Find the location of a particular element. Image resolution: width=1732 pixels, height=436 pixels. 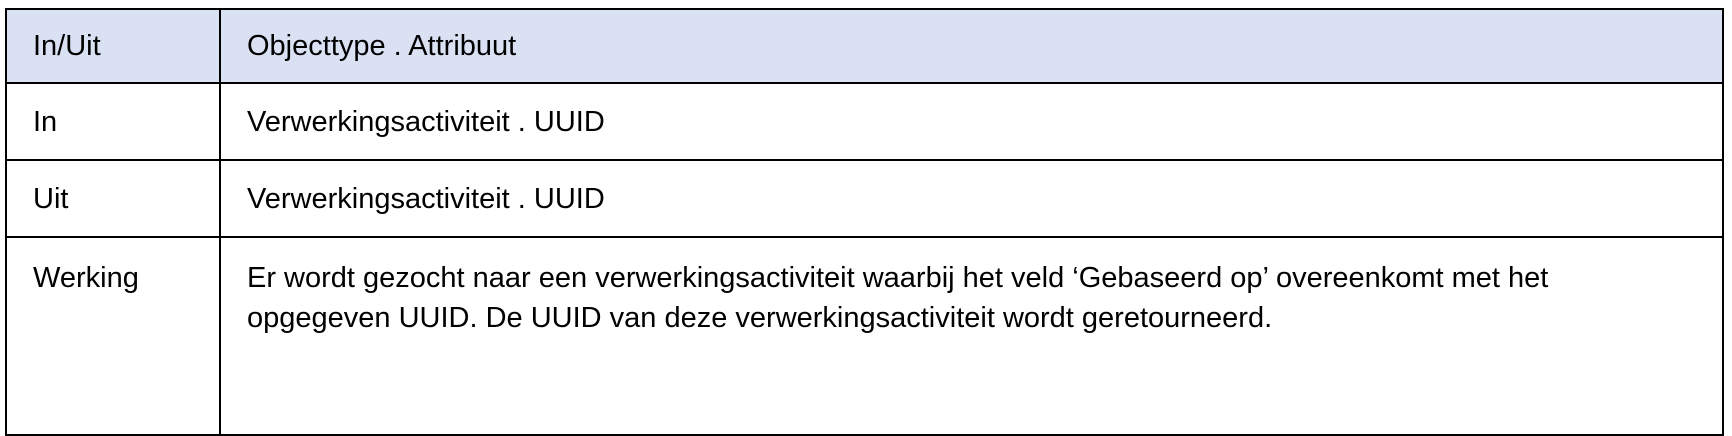

header-in-uit: In/Uit is located at coordinates (113, 46).